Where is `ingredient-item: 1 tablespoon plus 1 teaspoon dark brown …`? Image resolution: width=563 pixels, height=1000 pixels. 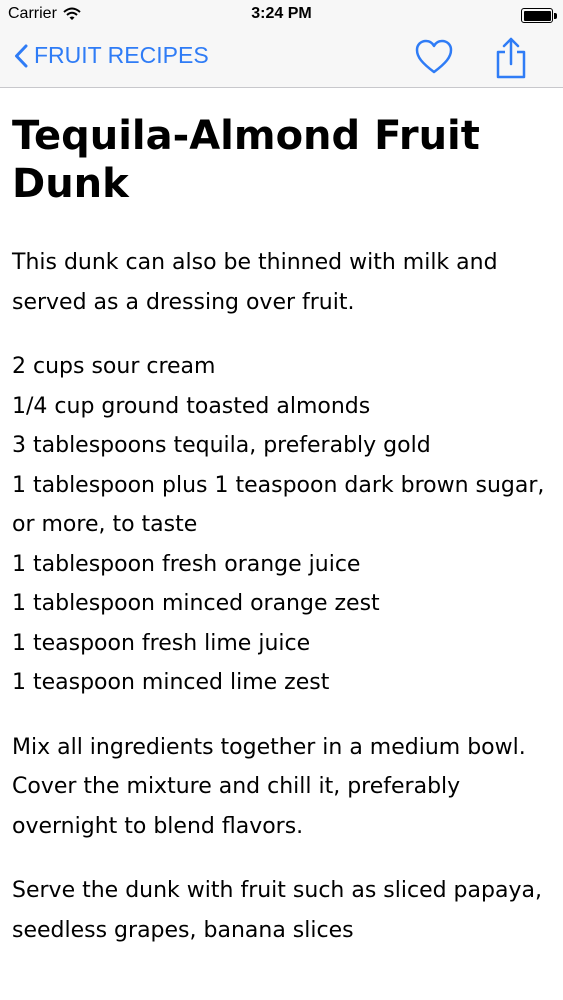 ingredient-item: 1 tablespoon plus 1 teaspoon dark brown … is located at coordinates (278, 505).